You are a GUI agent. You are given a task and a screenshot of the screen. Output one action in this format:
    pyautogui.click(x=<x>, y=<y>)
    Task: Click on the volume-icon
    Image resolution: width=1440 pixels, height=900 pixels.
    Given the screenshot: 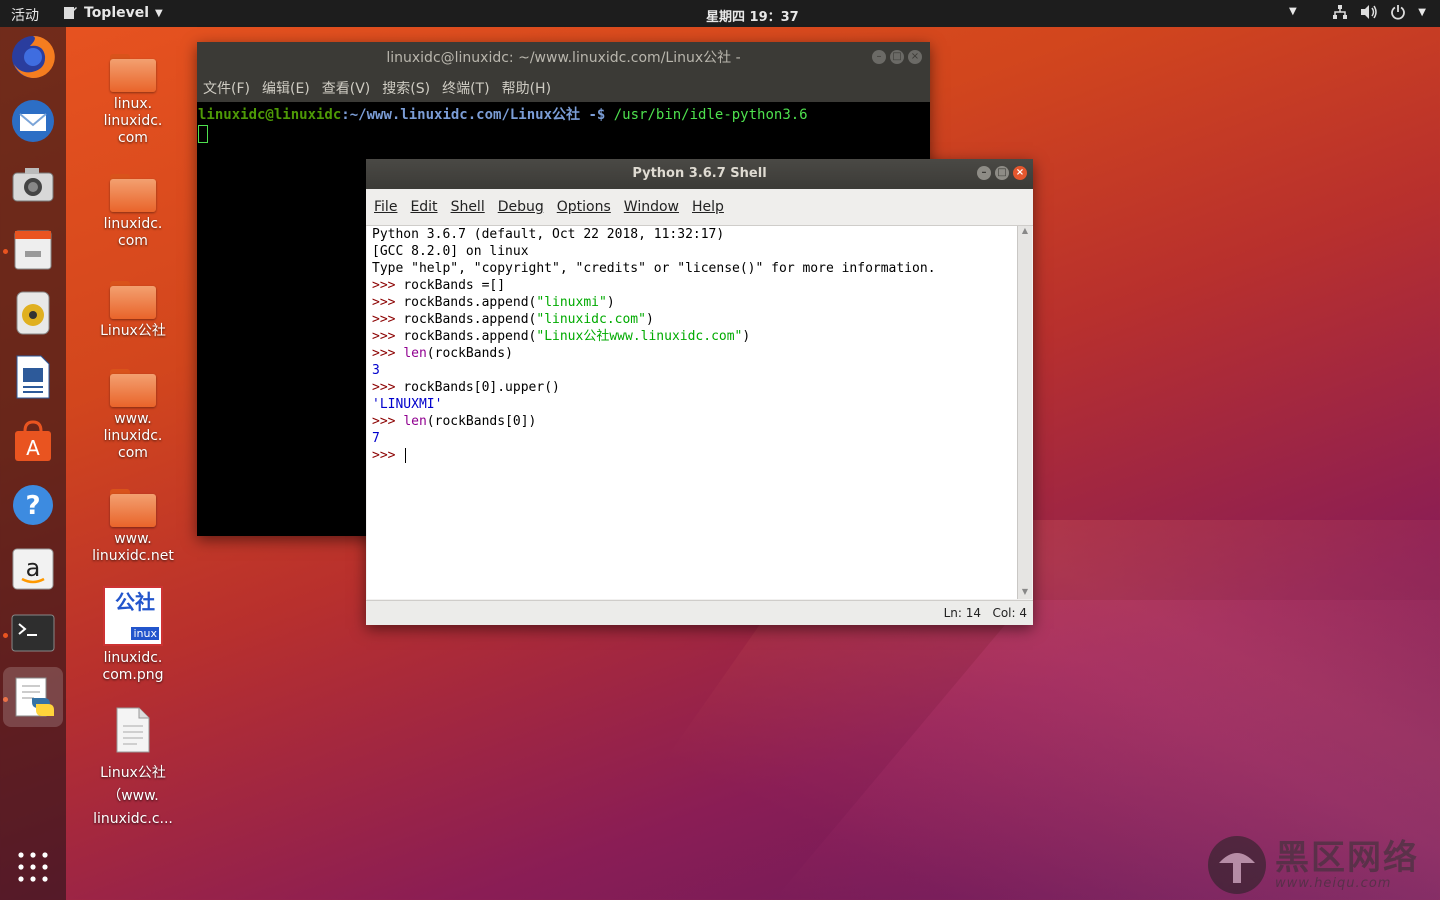 What is the action you would take?
    pyautogui.click(x=1369, y=12)
    